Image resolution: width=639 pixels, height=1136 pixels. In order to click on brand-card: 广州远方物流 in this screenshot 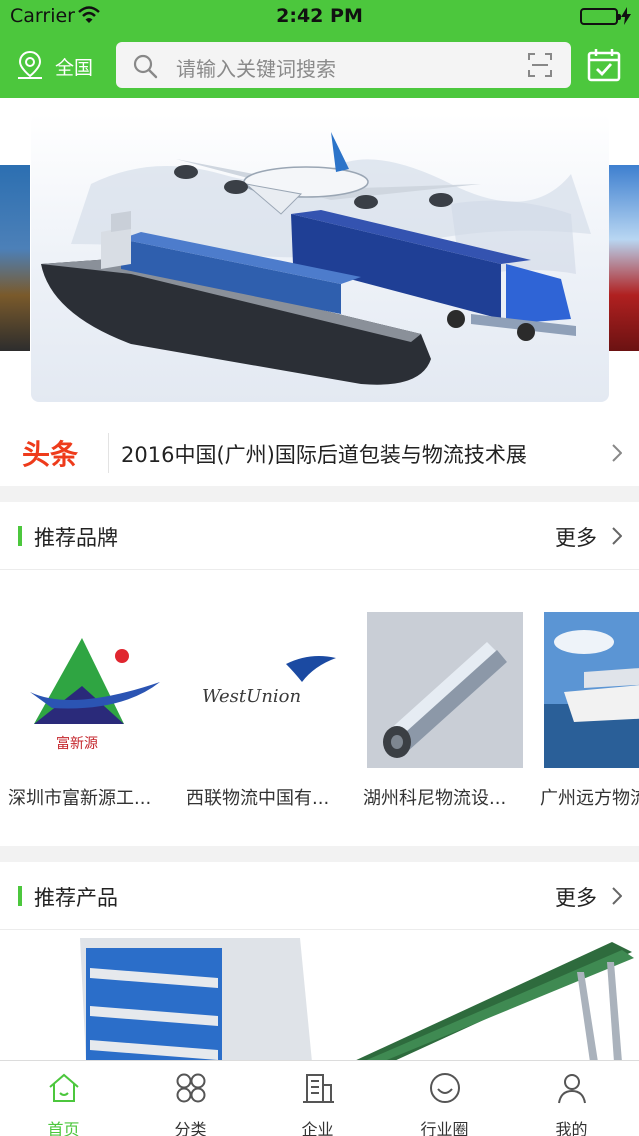, I will do `click(585, 710)`.